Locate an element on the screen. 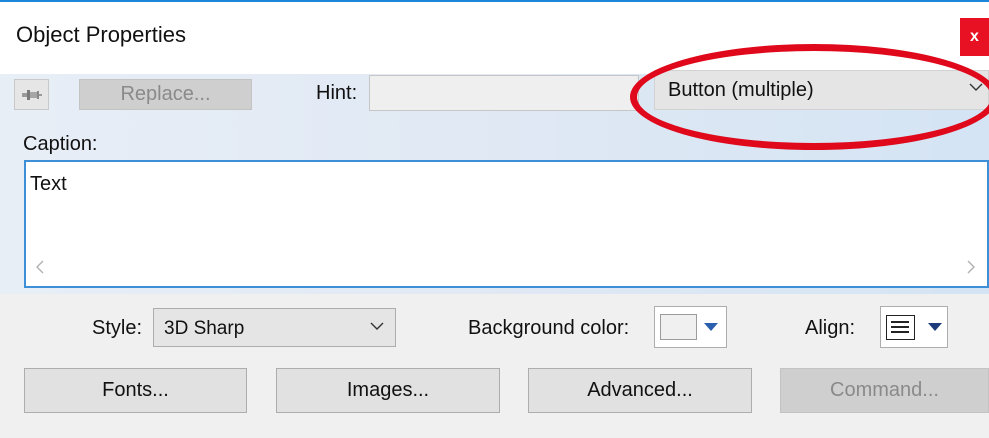 This screenshot has height=438, width=989. align-label: Align: is located at coordinates (830, 328).